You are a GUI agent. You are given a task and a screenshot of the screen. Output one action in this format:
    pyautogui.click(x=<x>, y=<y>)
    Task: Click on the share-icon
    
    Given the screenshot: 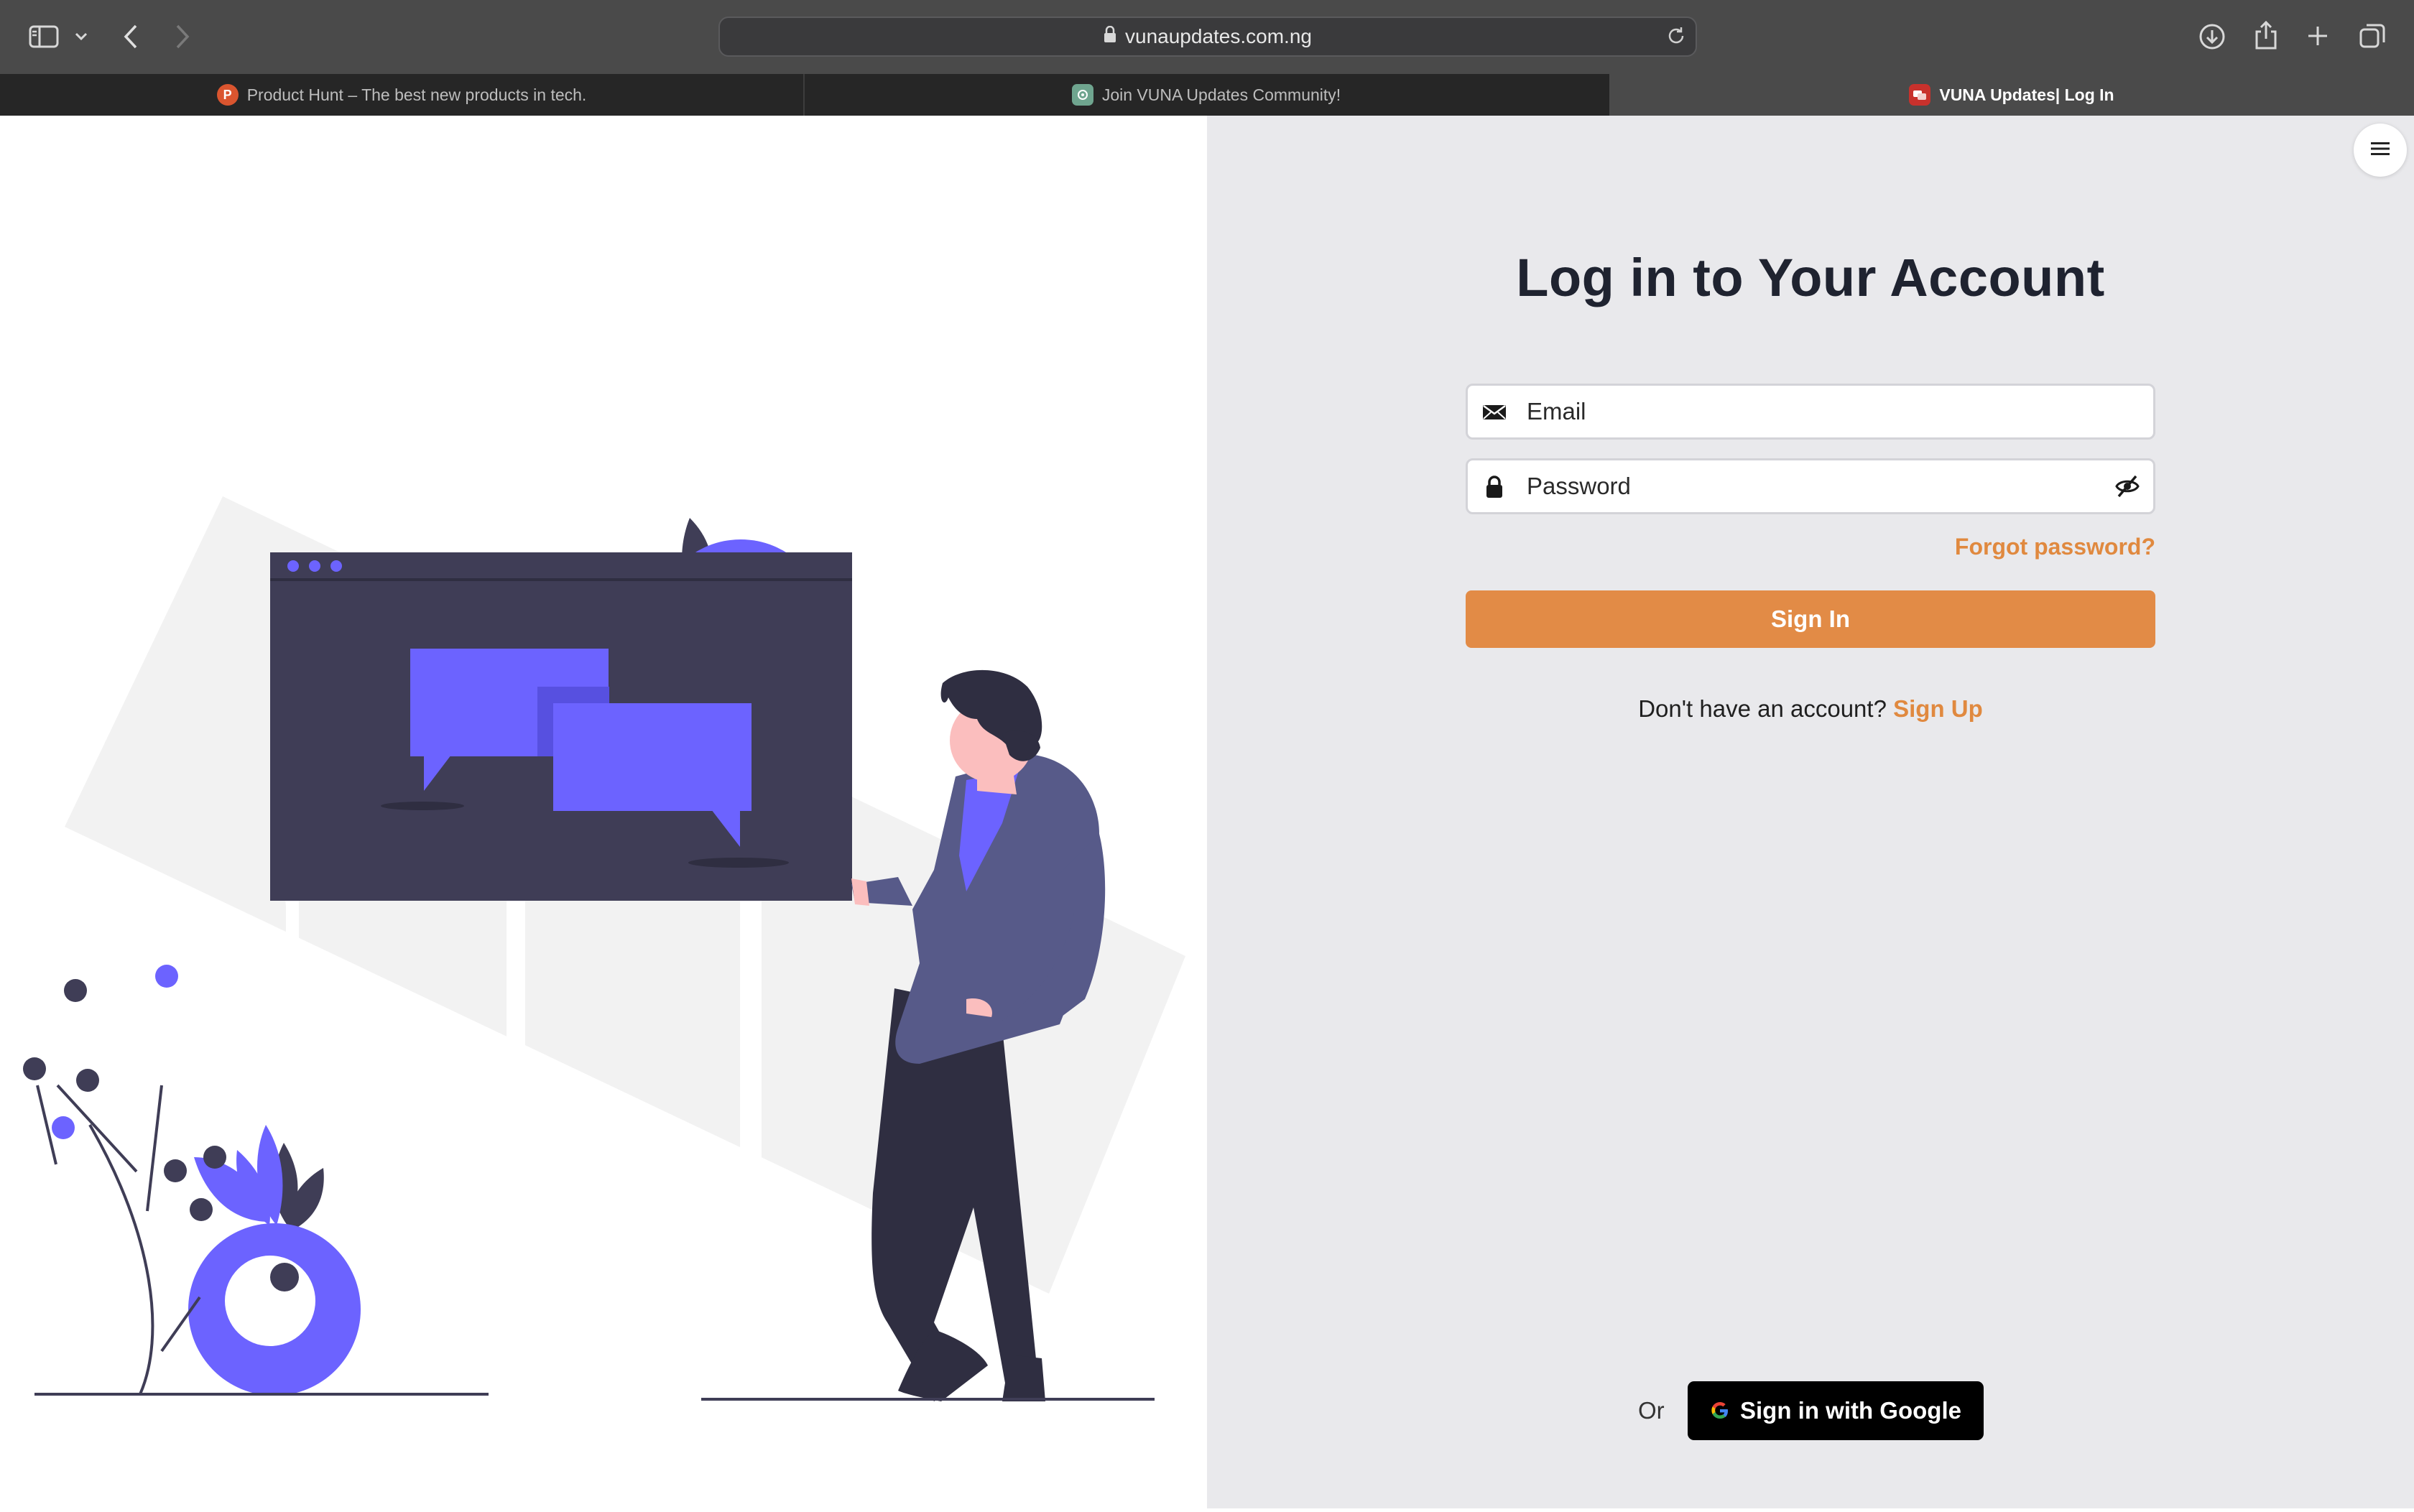 What is the action you would take?
    pyautogui.click(x=2266, y=35)
    